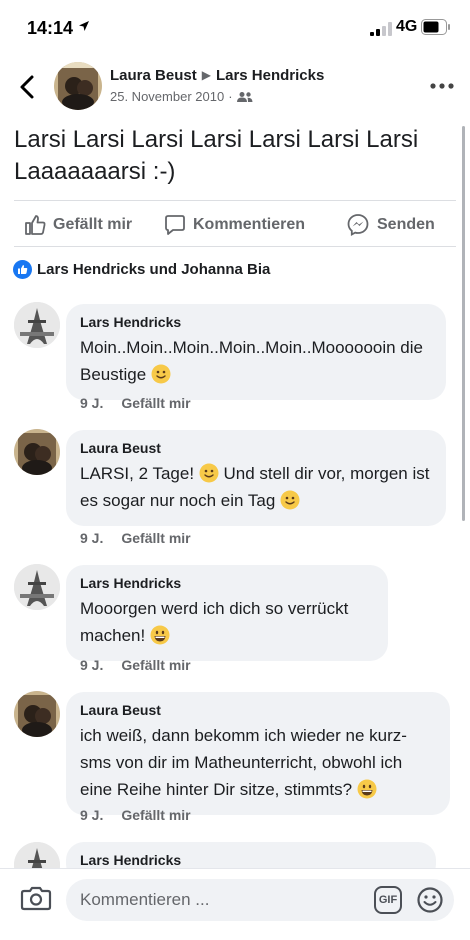 This screenshot has width=470, height=940. I want to click on back-button, so click(28, 87).